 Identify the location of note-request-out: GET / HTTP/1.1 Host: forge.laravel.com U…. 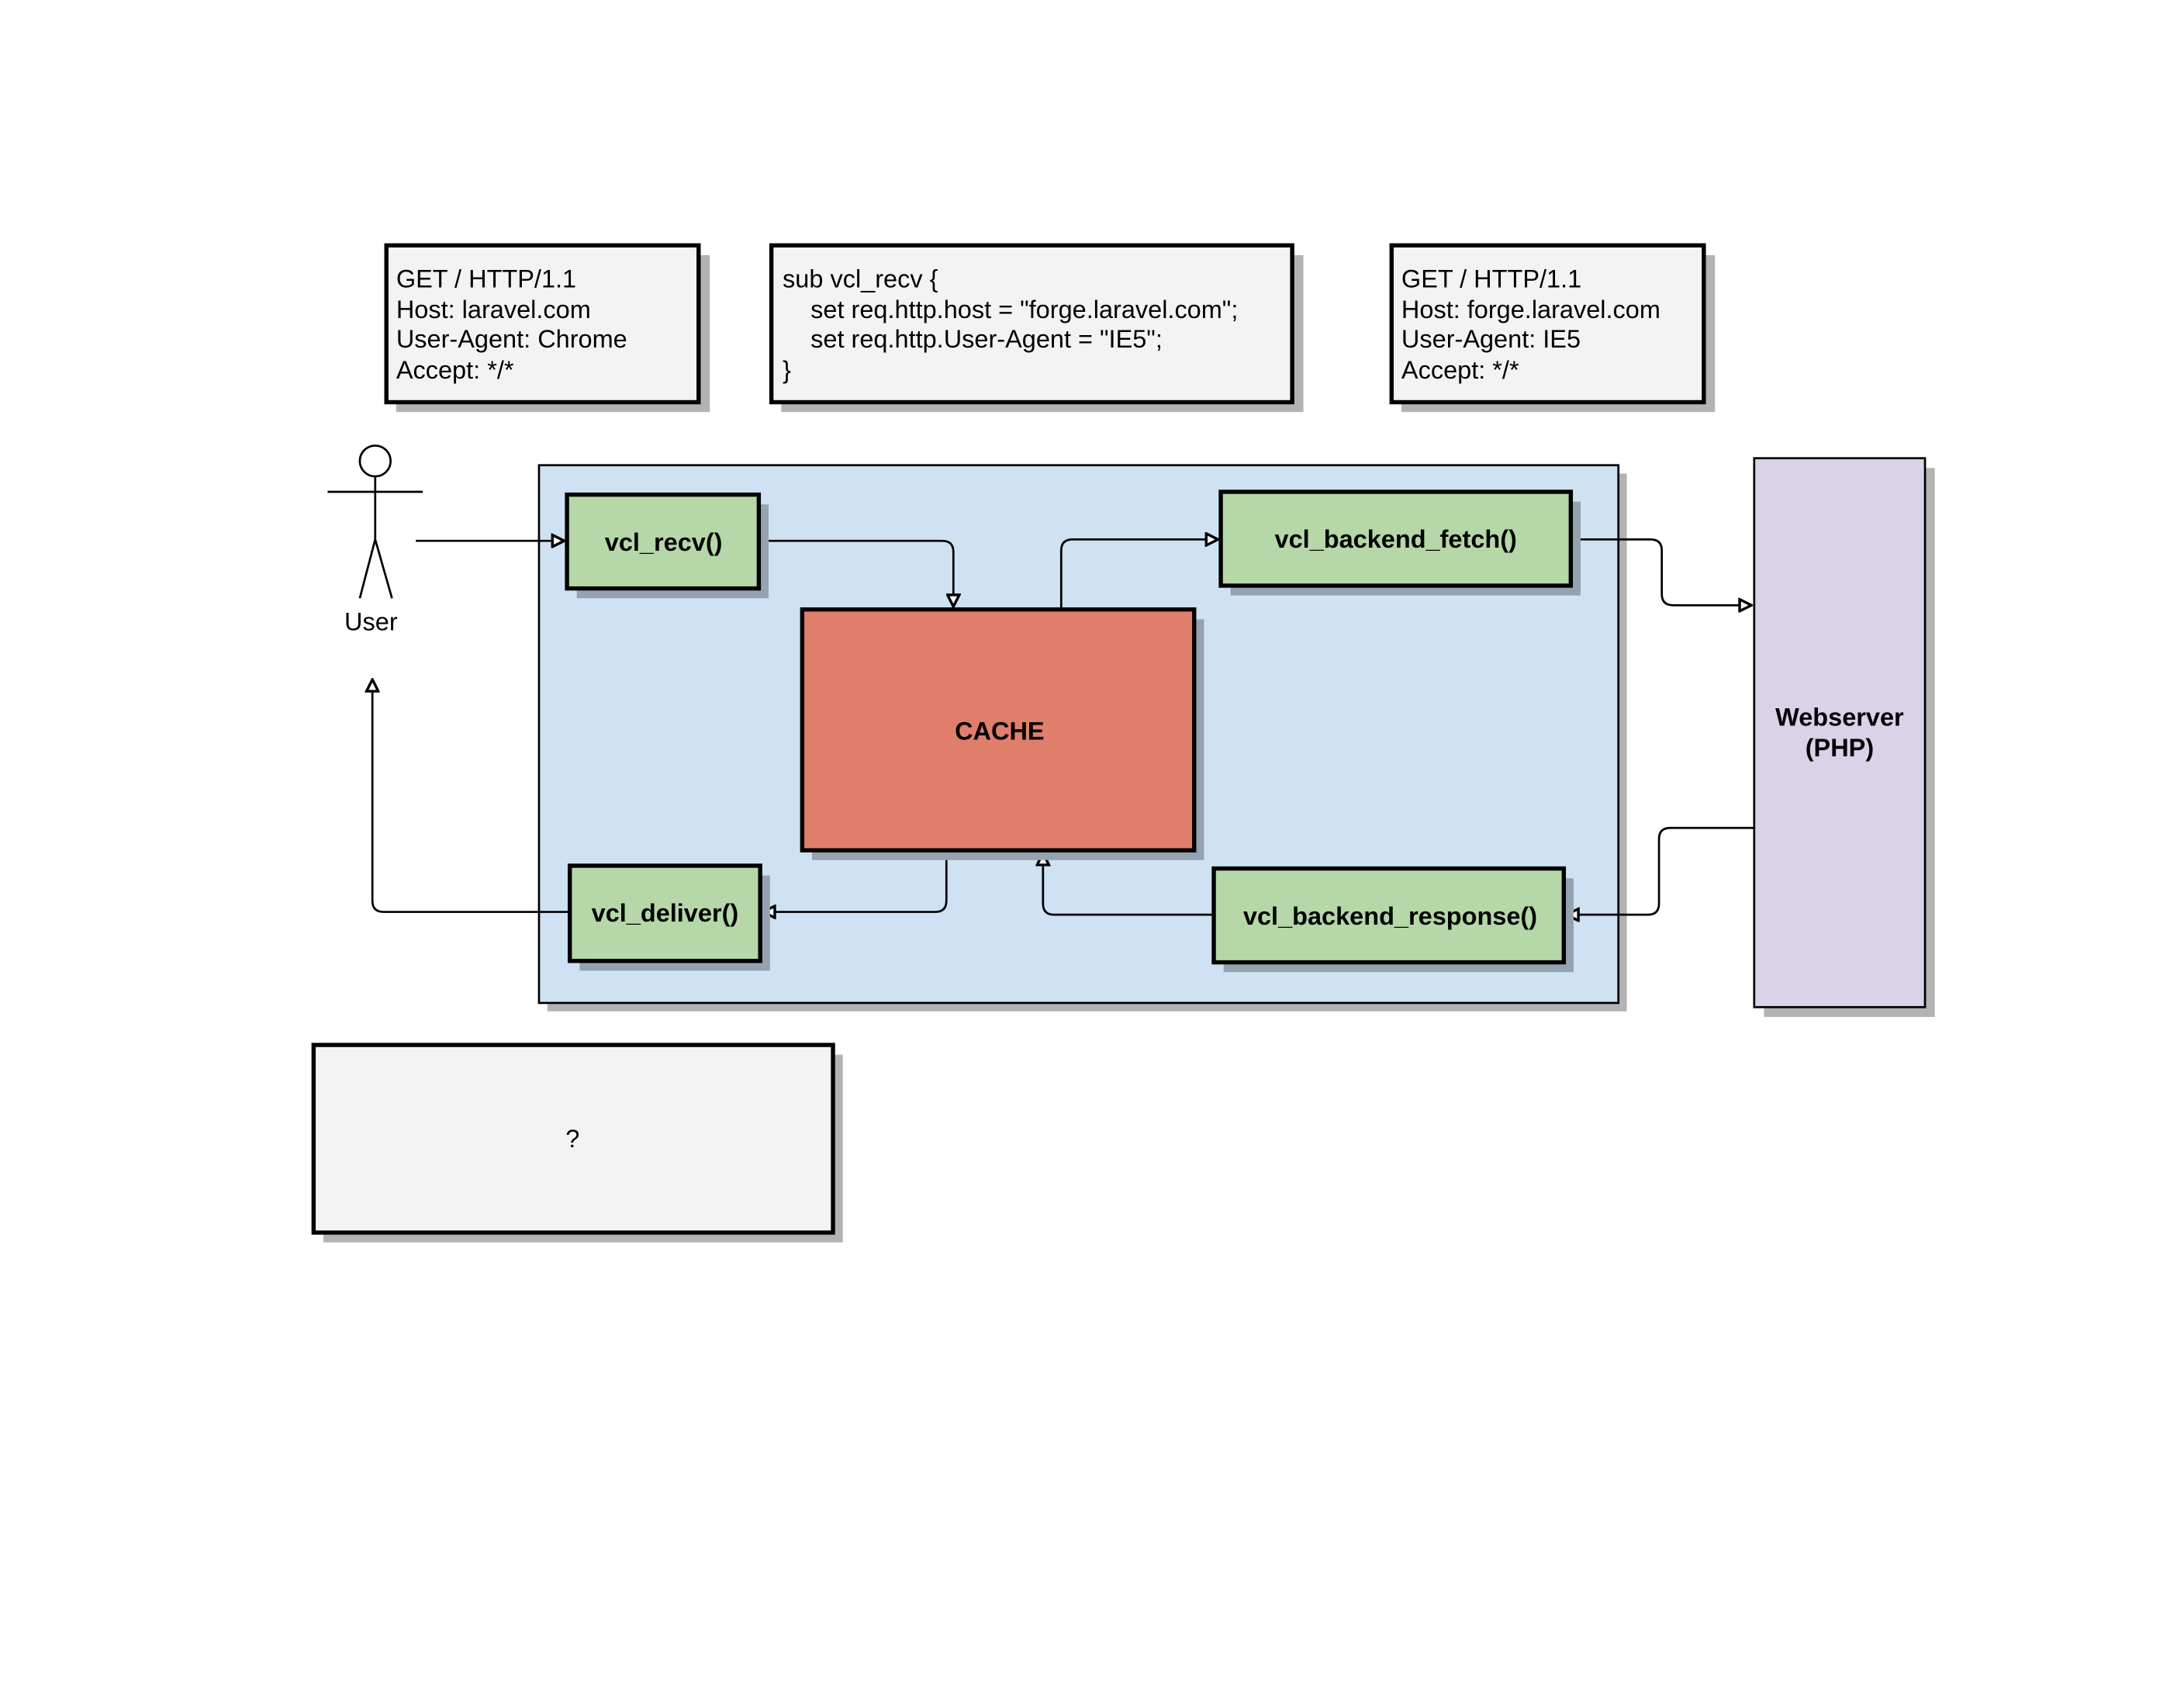
(1552, 328).